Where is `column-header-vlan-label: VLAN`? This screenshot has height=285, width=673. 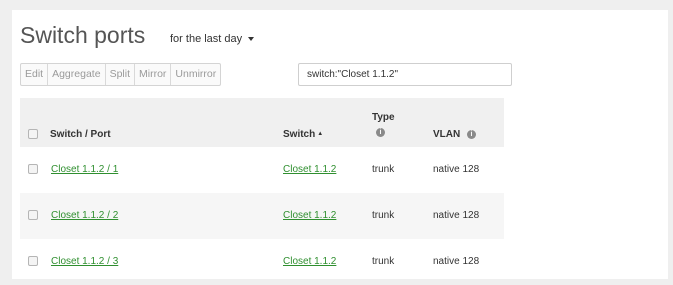
column-header-vlan-label: VLAN is located at coordinates (447, 134).